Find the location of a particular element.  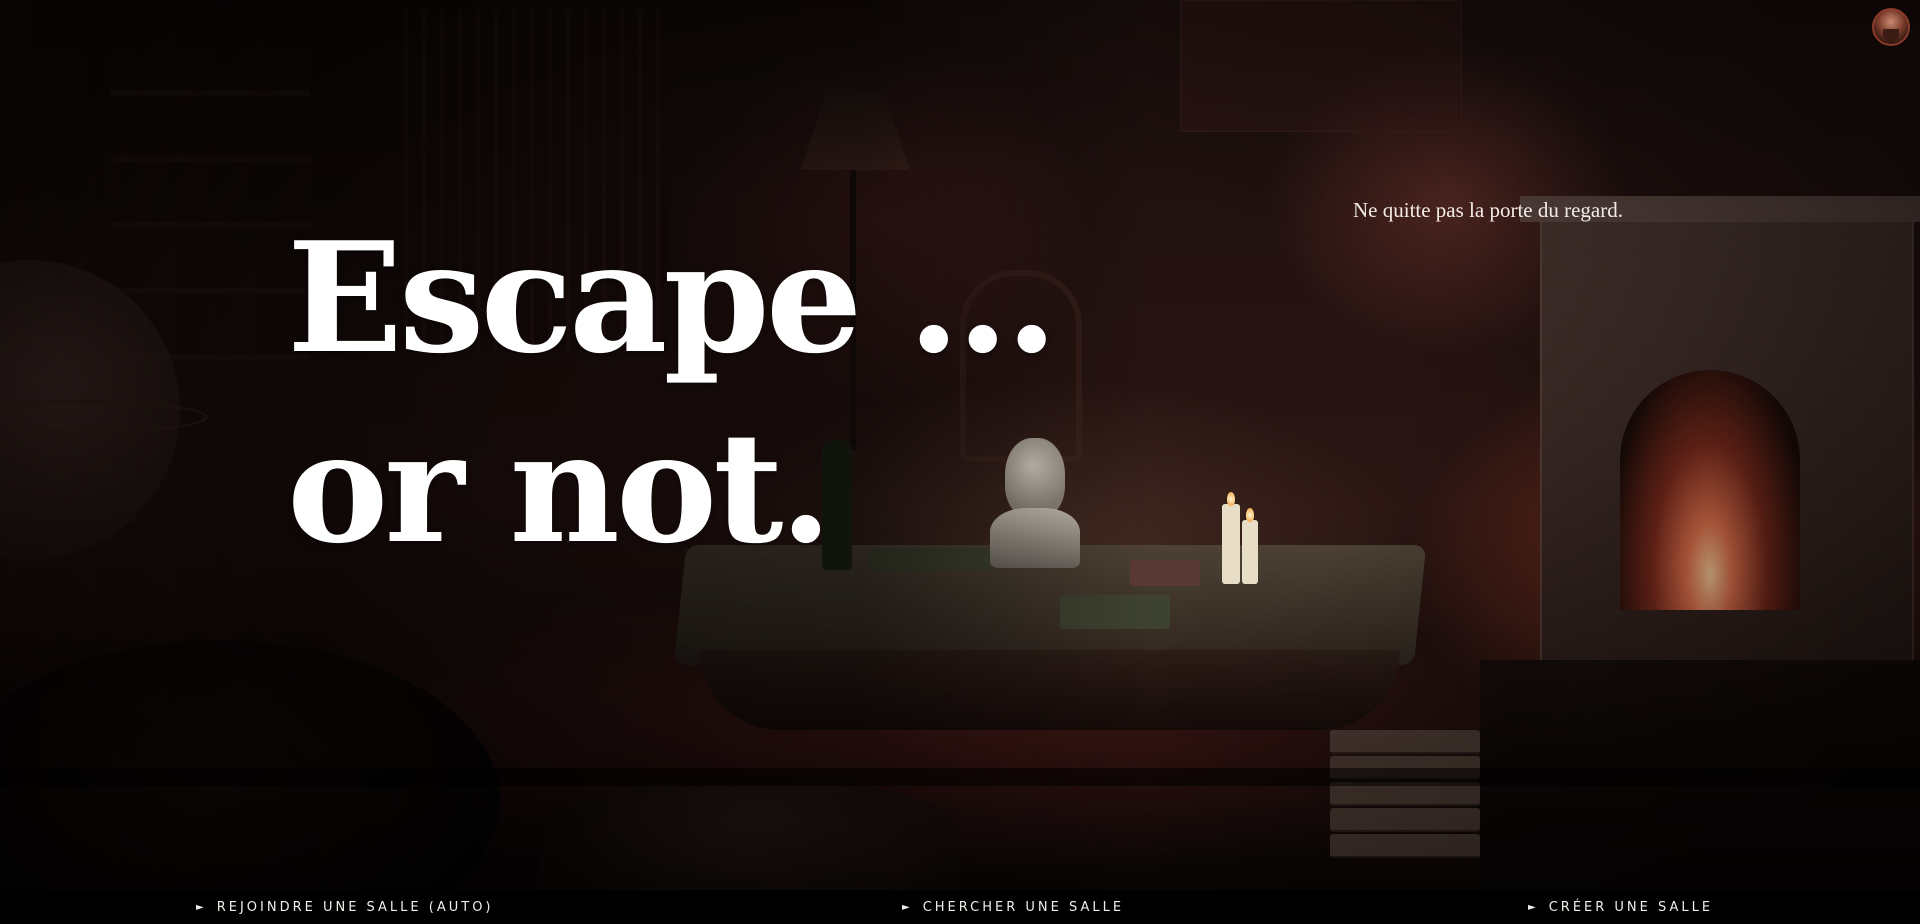

join-room-auto-label: REJOINDRE UNE SALLE (AUTO) is located at coordinates (355, 907).